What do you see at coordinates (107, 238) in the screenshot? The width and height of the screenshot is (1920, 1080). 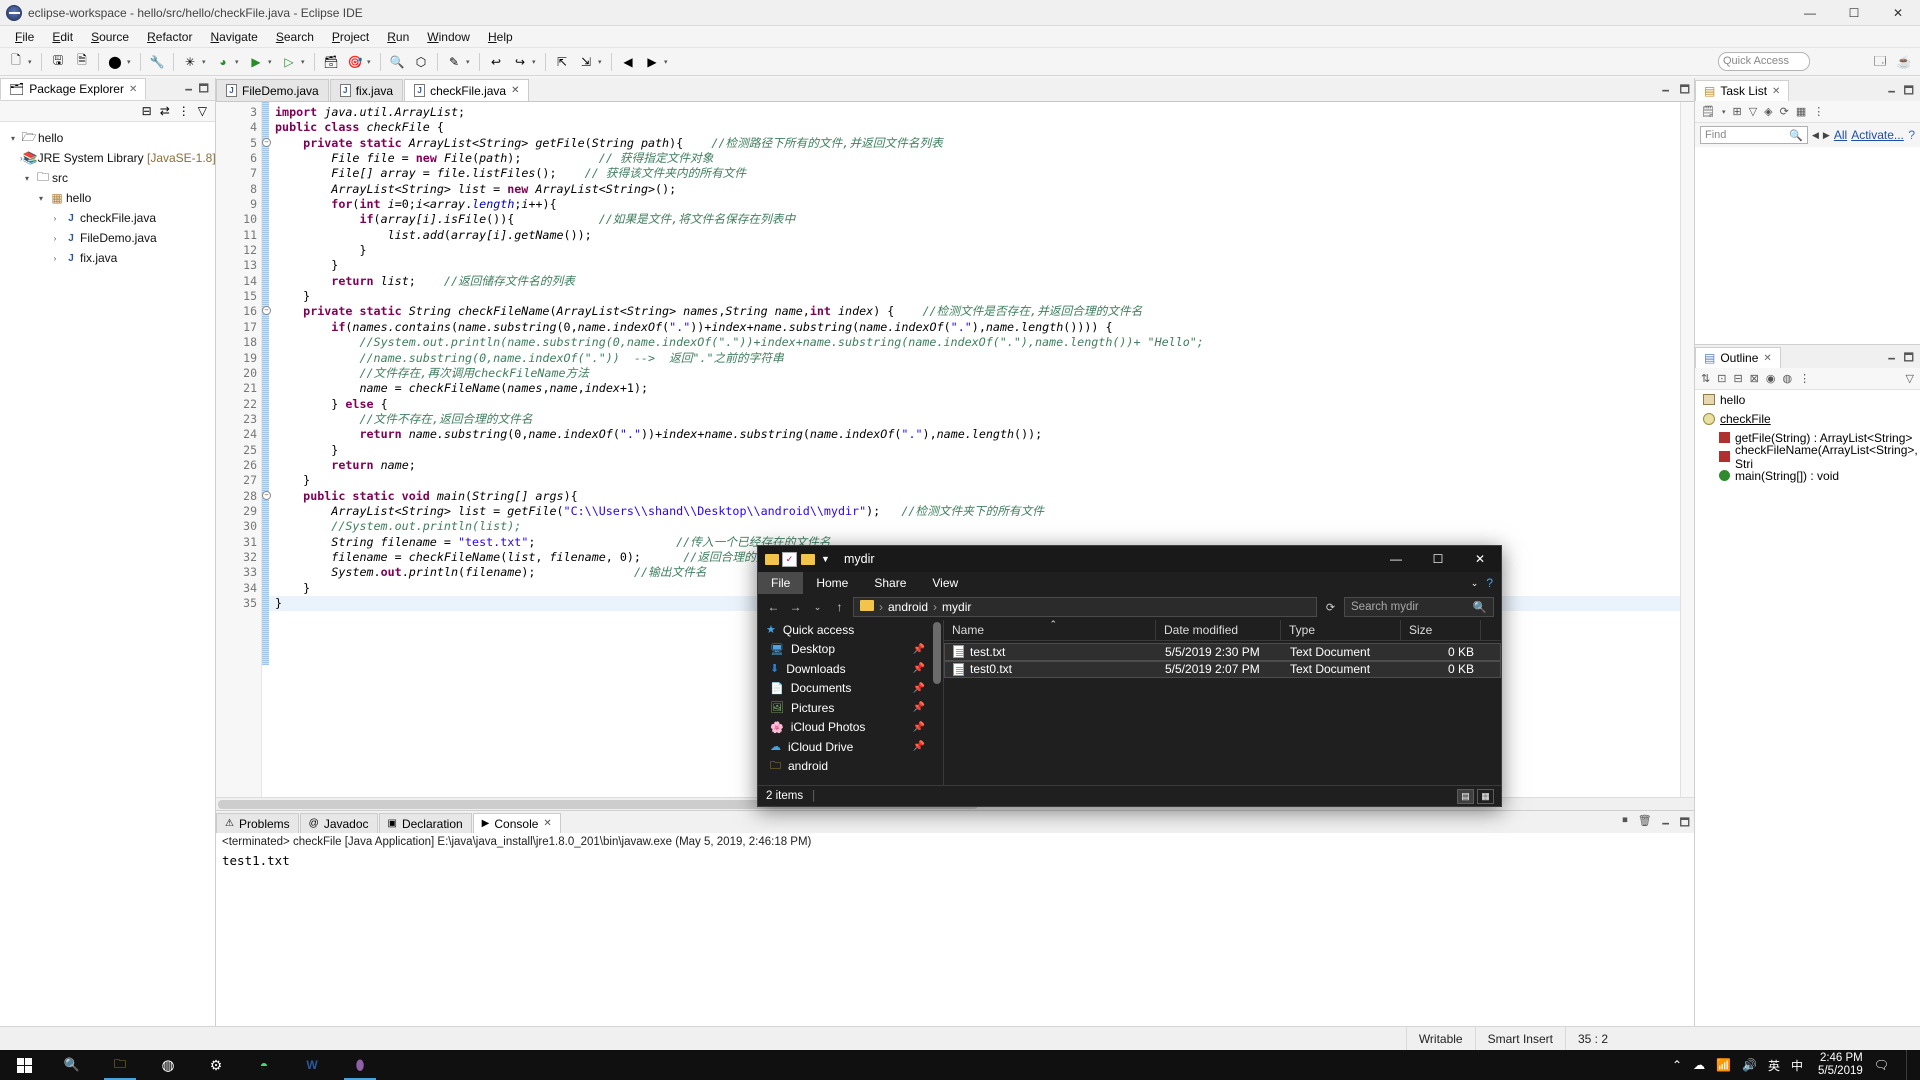 I see `tree-item-filedemo-java: › J FileDemo.java` at bounding box center [107, 238].